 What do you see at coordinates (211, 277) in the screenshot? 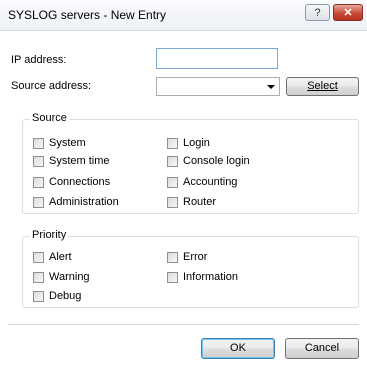
I see `checkbox-label: Information` at bounding box center [211, 277].